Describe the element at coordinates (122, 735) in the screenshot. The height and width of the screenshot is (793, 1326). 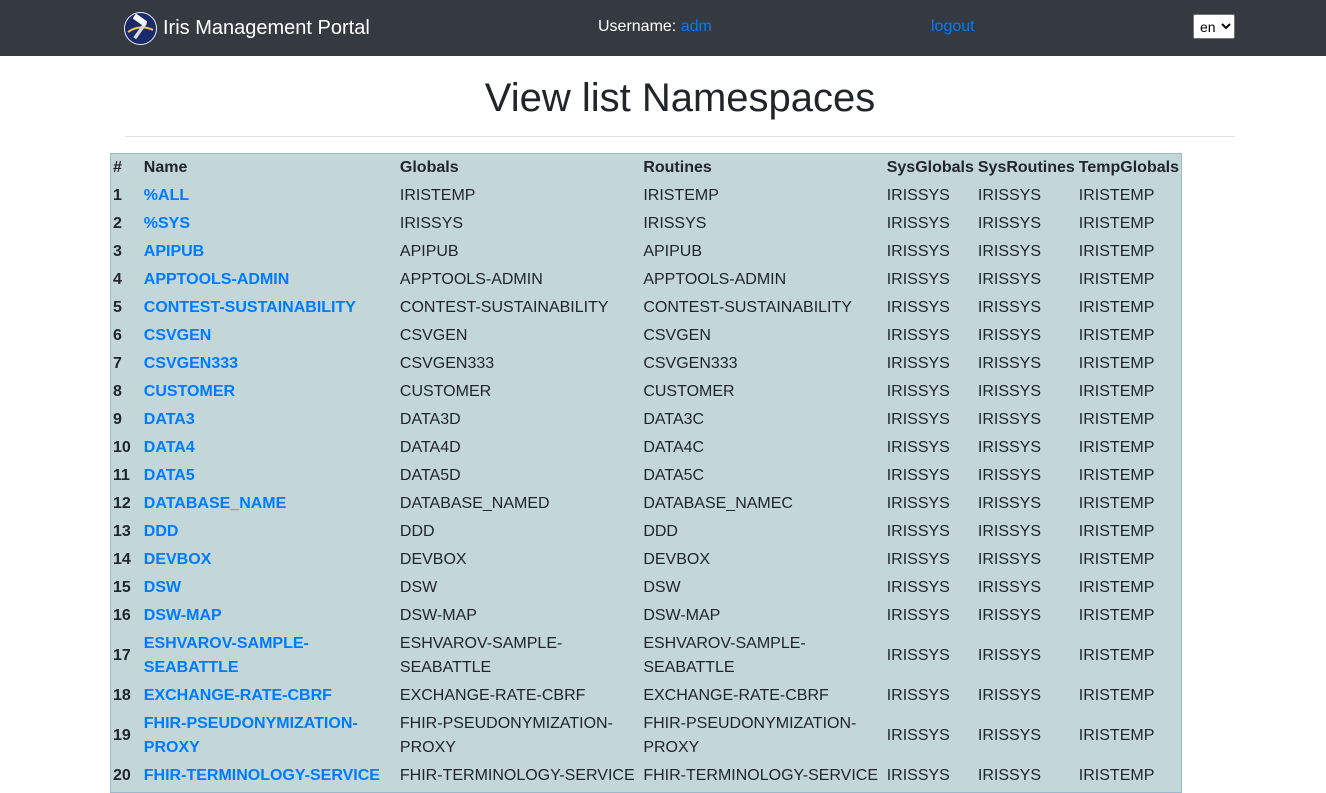
I see `cell-number: 19` at that location.